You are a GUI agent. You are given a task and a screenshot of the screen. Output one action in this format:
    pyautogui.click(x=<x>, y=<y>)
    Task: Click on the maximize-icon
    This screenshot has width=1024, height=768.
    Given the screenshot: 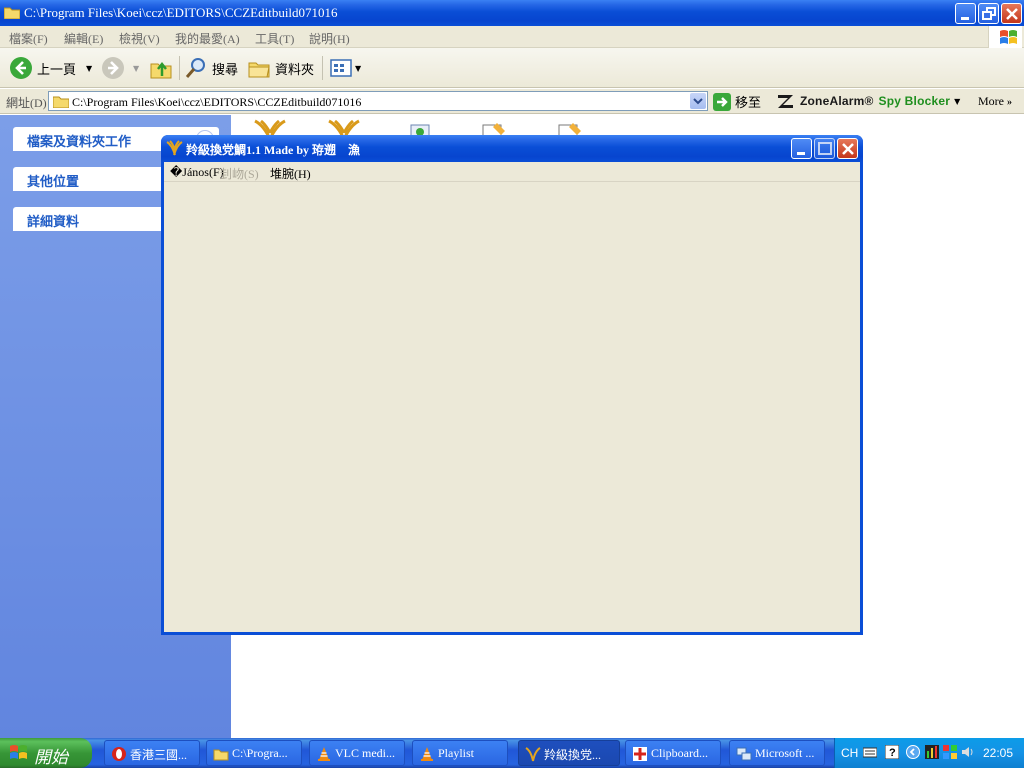 What is the action you would take?
    pyautogui.click(x=825, y=148)
    